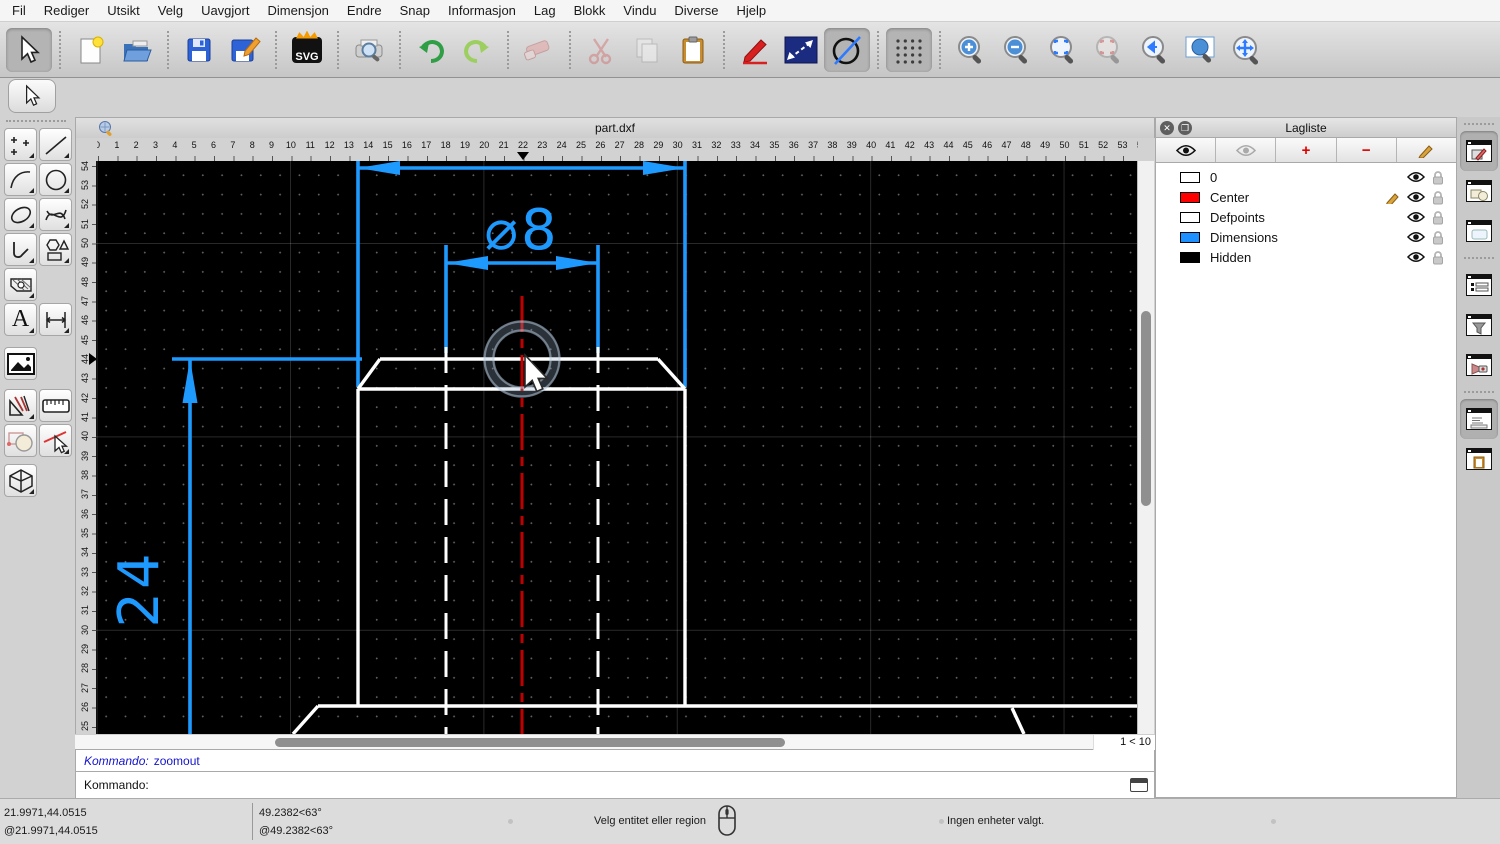  I want to click on toolbar-separator, so click(570, 49).